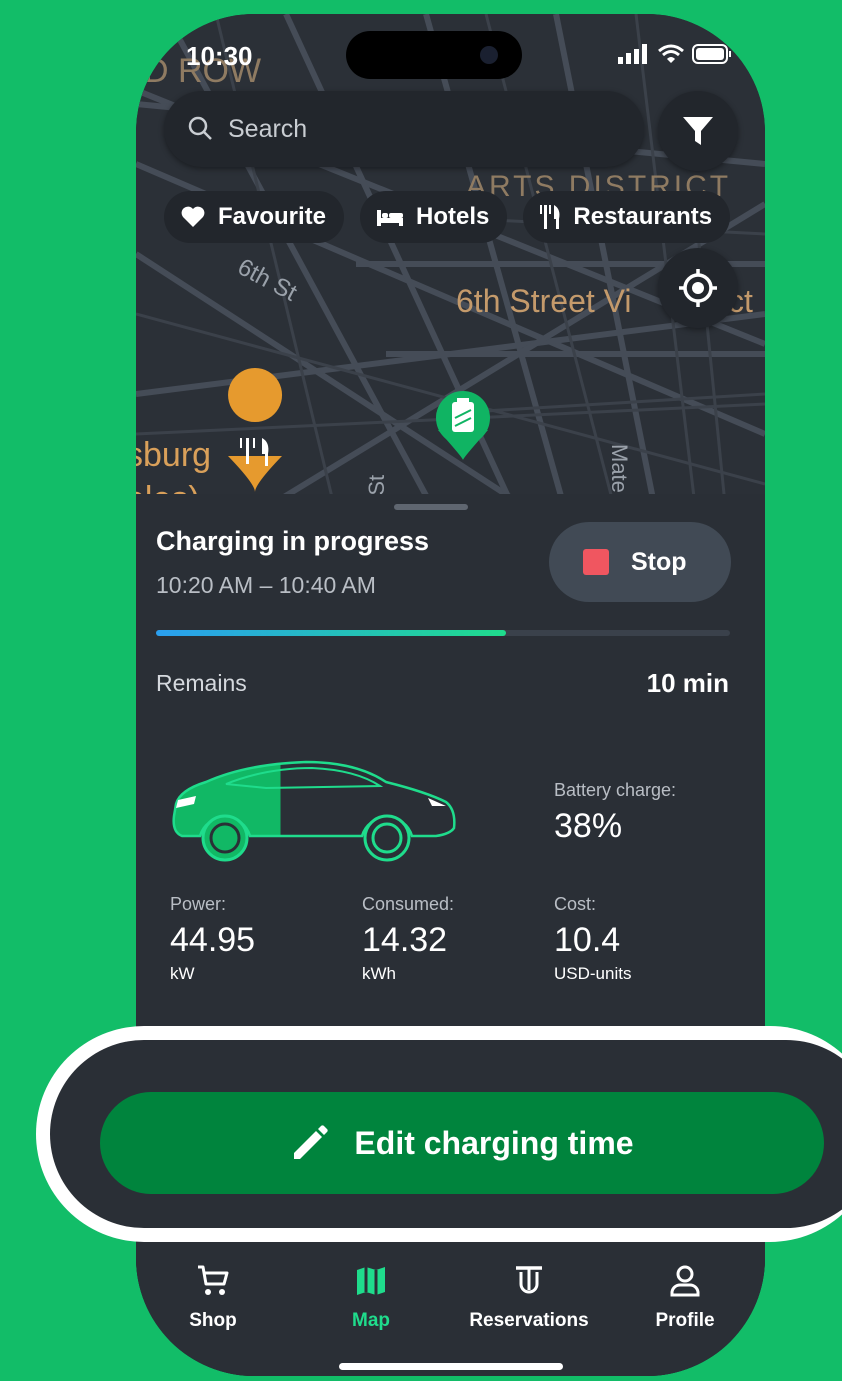  What do you see at coordinates (643, 216) in the screenshot?
I see `chip-label: Restaurants` at bounding box center [643, 216].